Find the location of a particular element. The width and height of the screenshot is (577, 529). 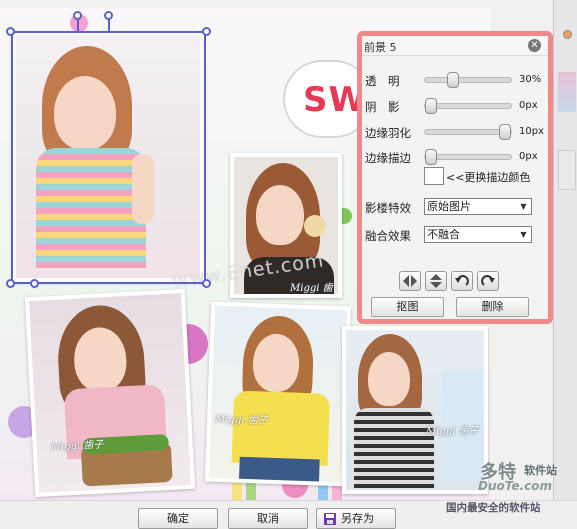

ok-button: 确定 is located at coordinates (178, 518).